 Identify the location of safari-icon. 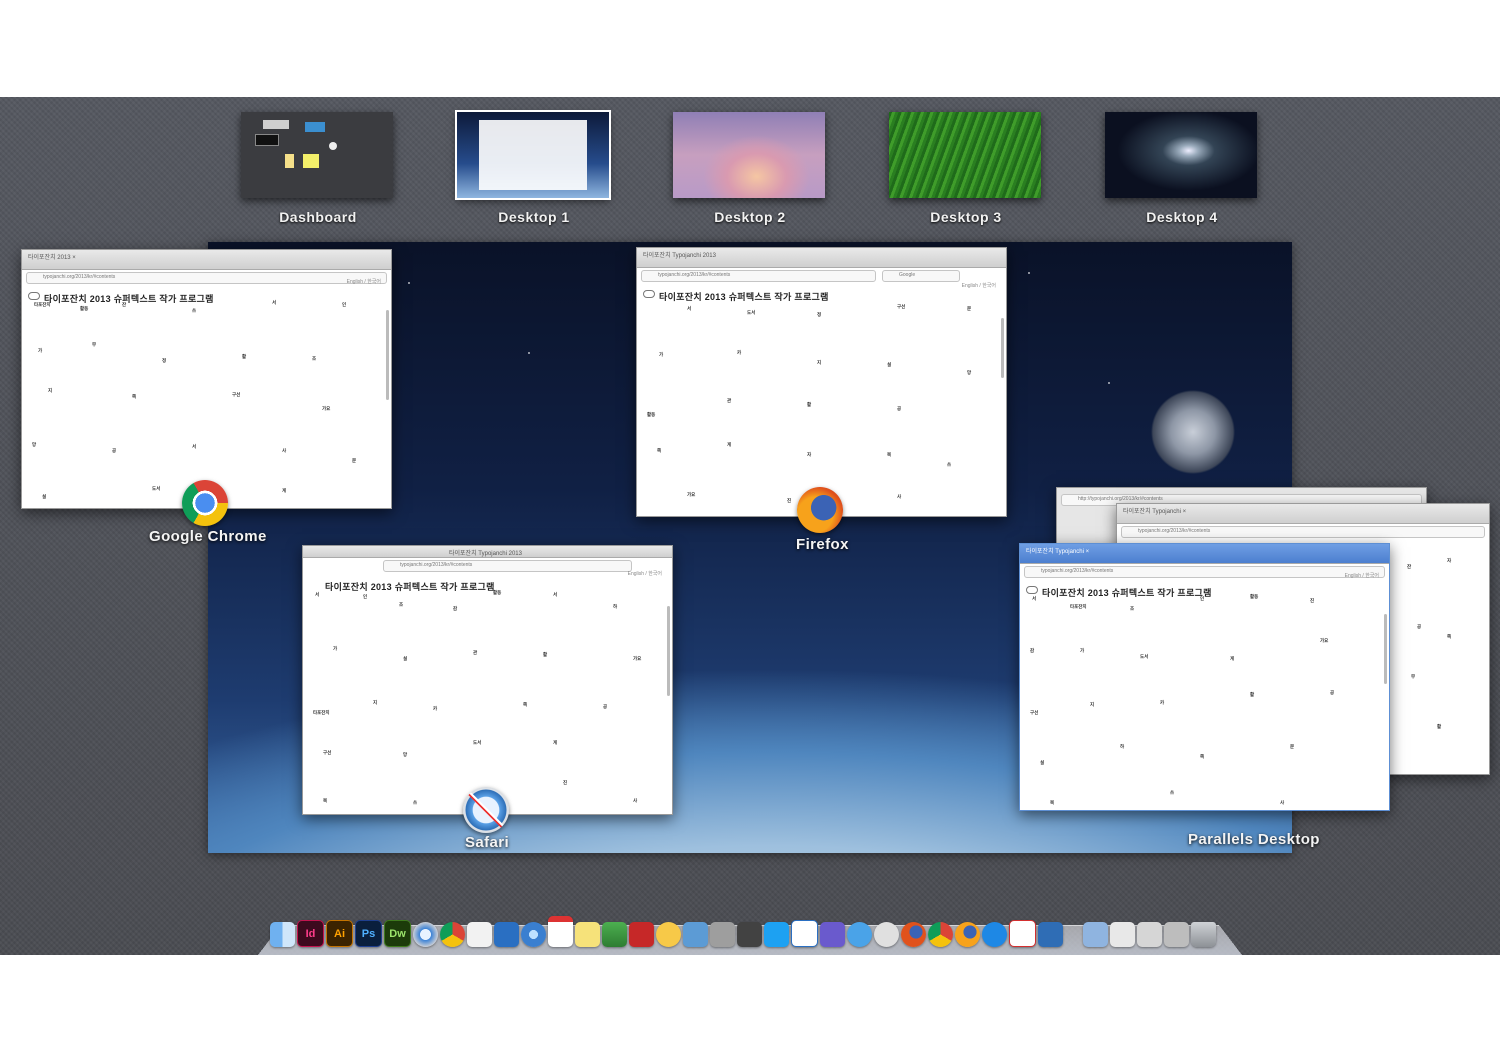
(486, 810).